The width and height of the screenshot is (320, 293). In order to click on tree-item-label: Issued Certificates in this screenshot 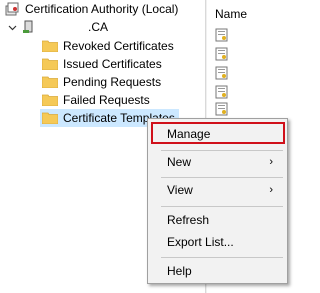, I will do `click(112, 64)`.